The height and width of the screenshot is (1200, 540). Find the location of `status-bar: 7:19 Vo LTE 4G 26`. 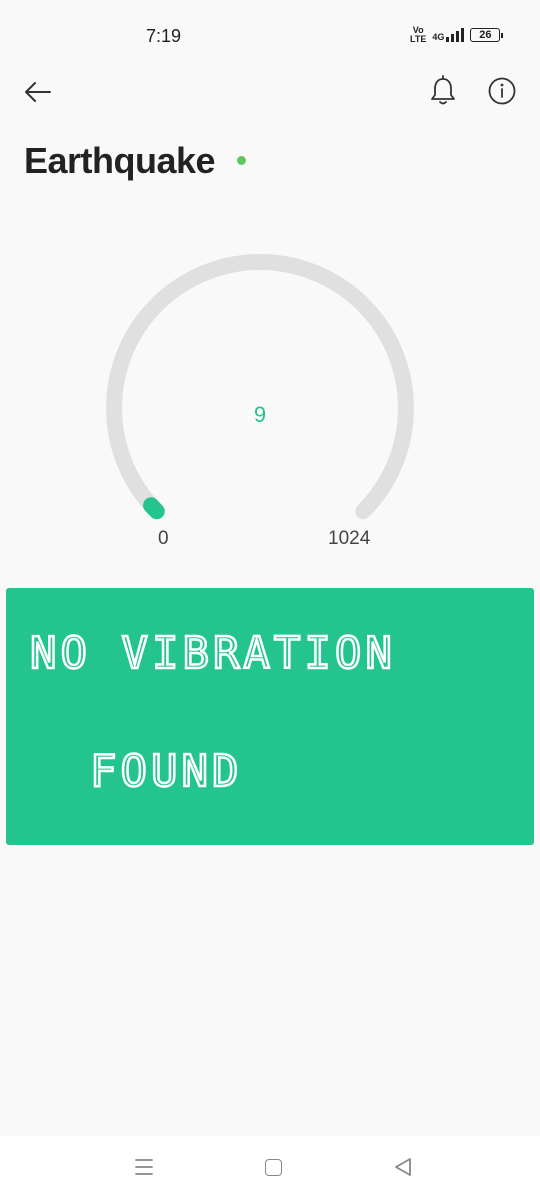

status-bar: 7:19 Vo LTE 4G 26 is located at coordinates (270, 35).